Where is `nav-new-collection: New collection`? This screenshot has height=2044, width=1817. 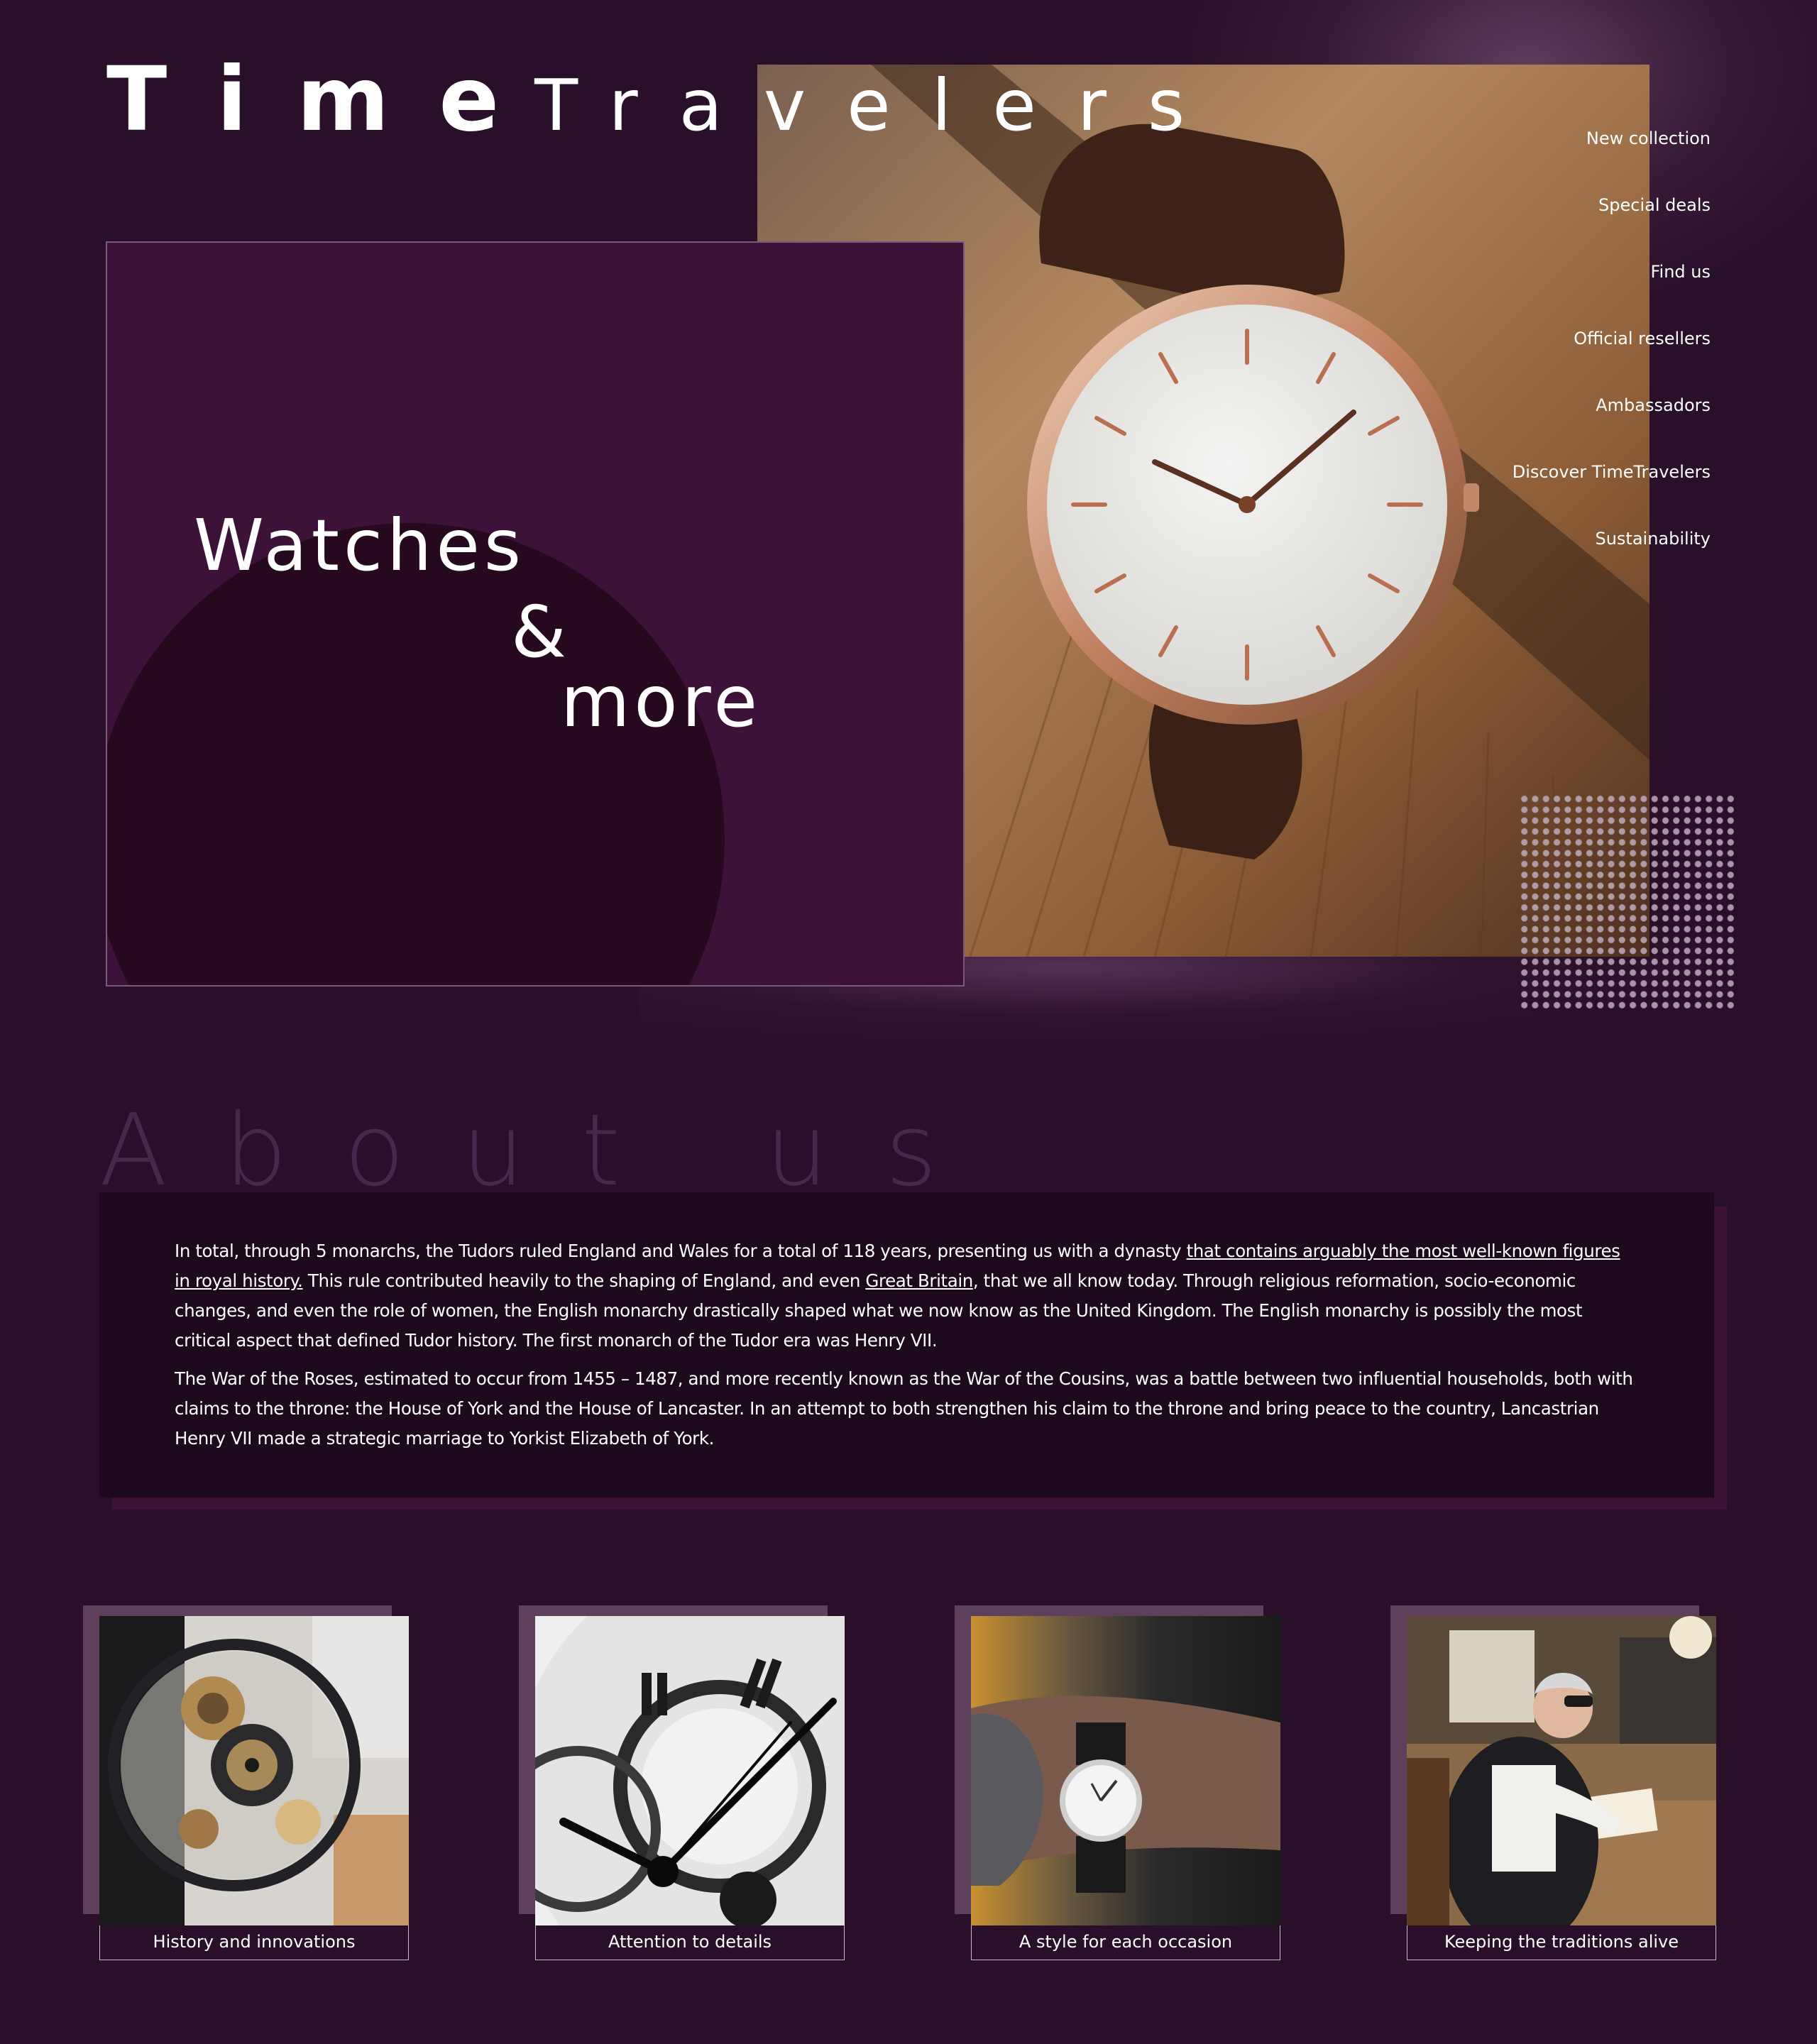 nav-new-collection: New collection is located at coordinates (1612, 157).